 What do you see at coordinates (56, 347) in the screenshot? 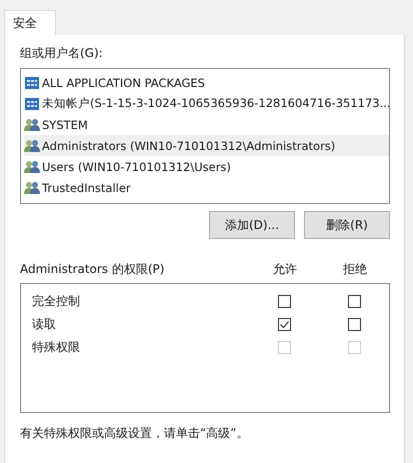
I see `permission-name: 特殊权限` at bounding box center [56, 347].